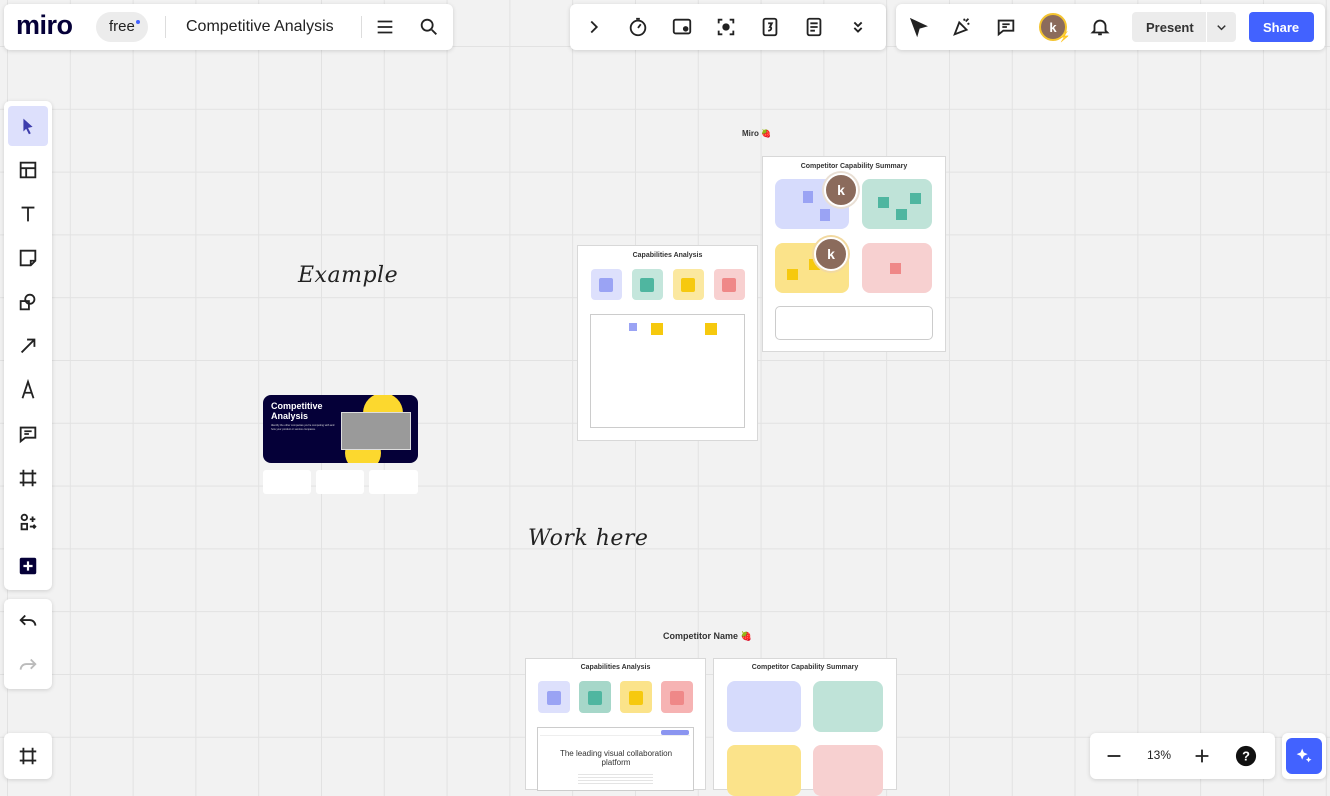 The width and height of the screenshot is (1330, 796). I want to click on present-button: Present, so click(1169, 27).